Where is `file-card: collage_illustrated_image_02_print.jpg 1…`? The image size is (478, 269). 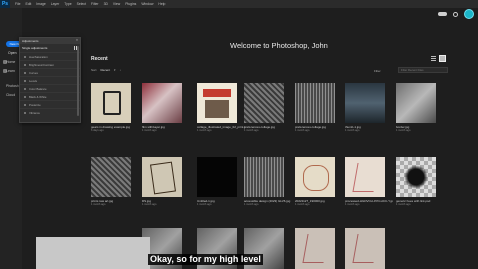 file-card: collage_illustrated_image_02_print.jpg 1… is located at coordinates (221, 108).